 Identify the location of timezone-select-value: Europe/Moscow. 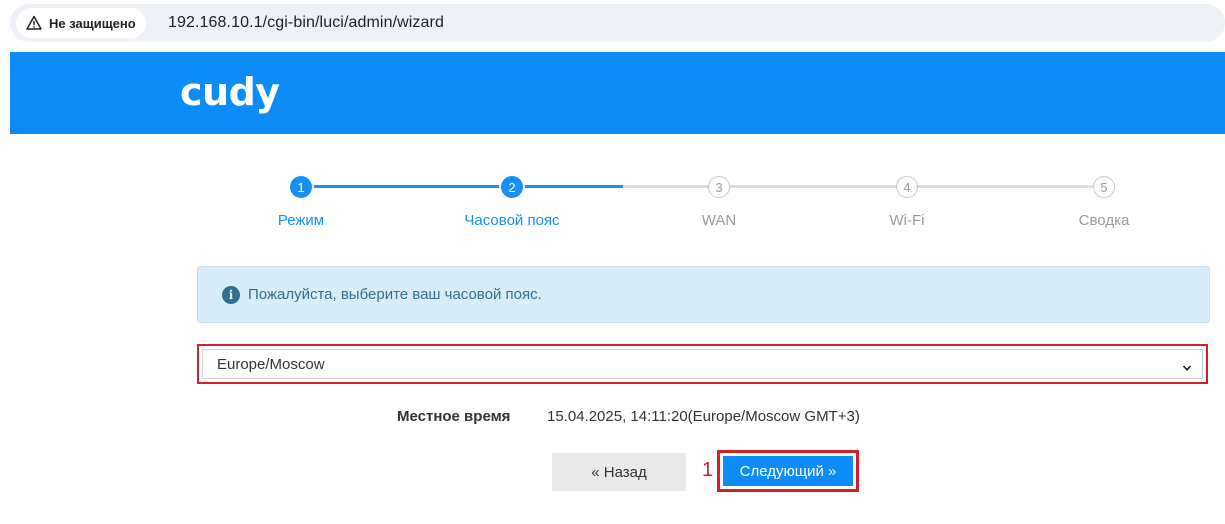
(271, 364).